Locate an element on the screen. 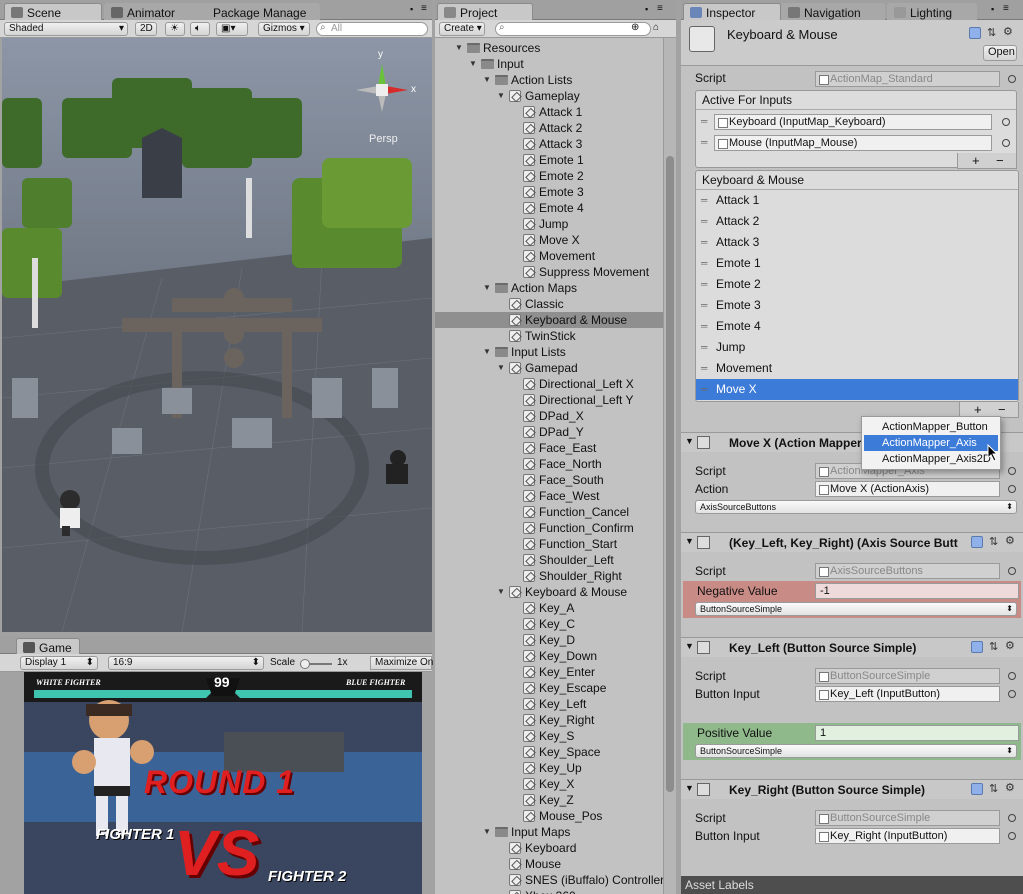 This screenshot has height=894, width=1023. c3-script-picker-icon is located at coordinates (1012, 676).